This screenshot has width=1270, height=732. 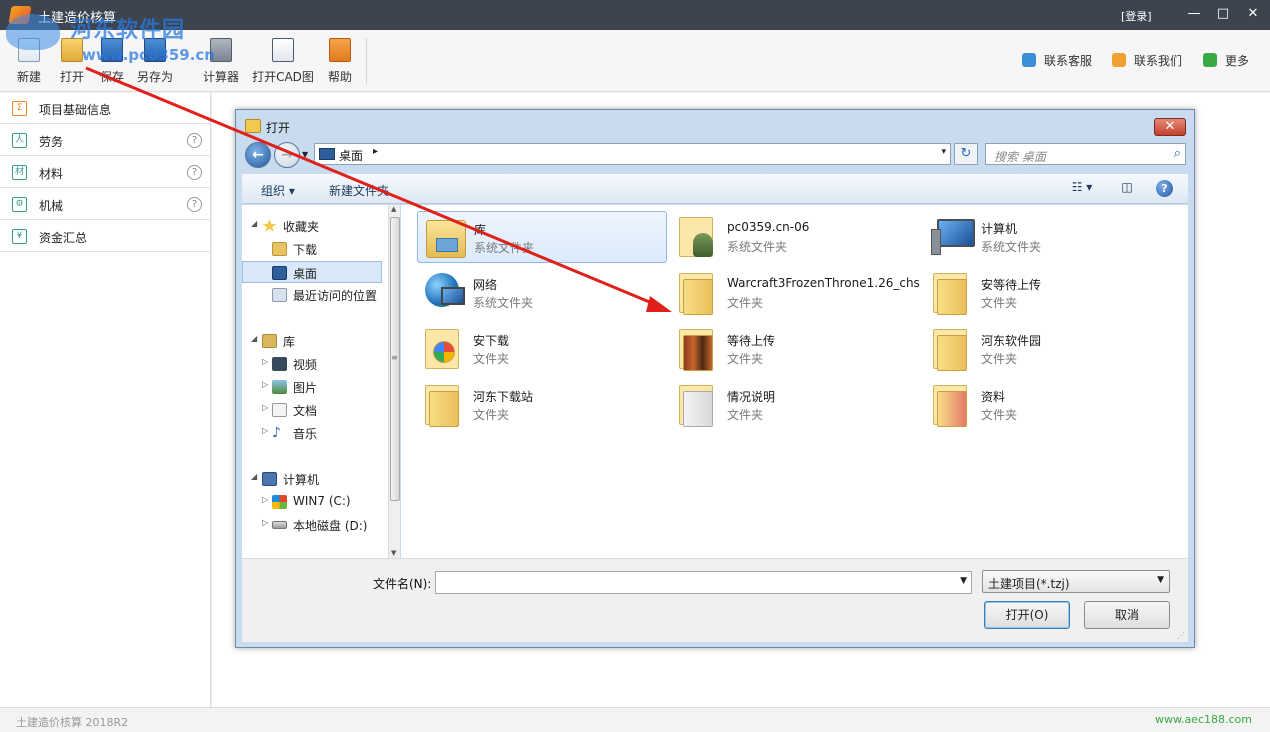 What do you see at coordinates (1164, 188) in the screenshot?
I see `dialog-help-icon: ?` at bounding box center [1164, 188].